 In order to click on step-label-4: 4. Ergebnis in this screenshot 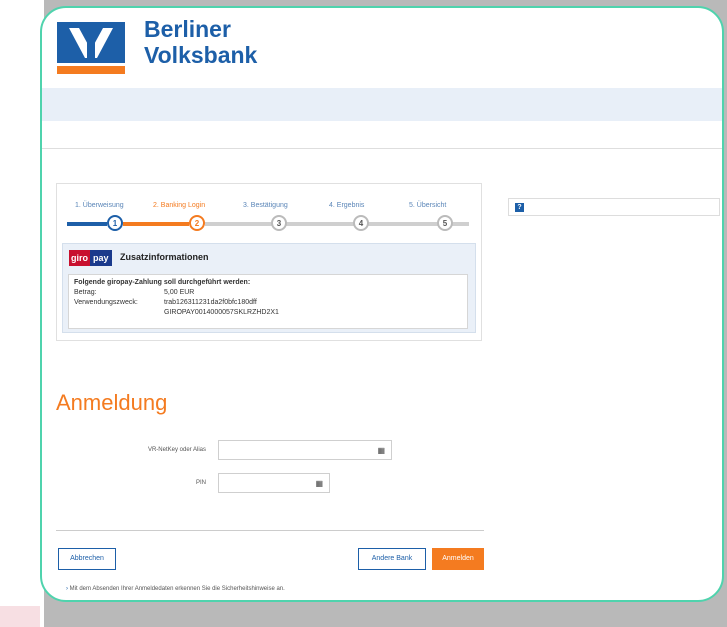, I will do `click(347, 205)`.